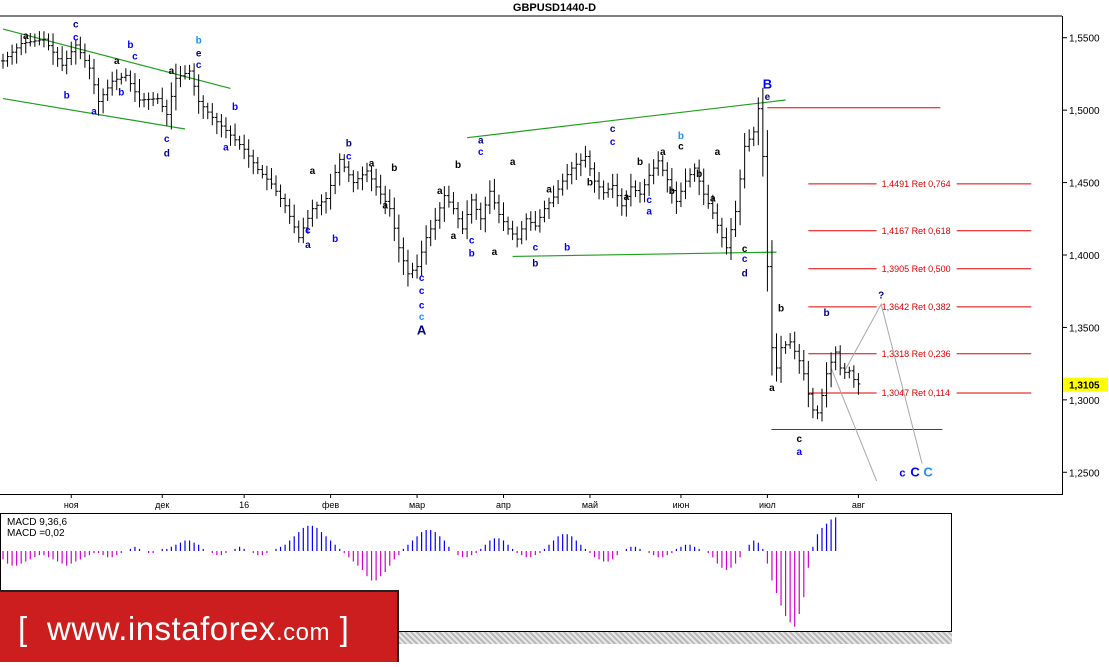 This screenshot has width=1109, height=667. I want to click on time-tick-label: июл, so click(767, 505).